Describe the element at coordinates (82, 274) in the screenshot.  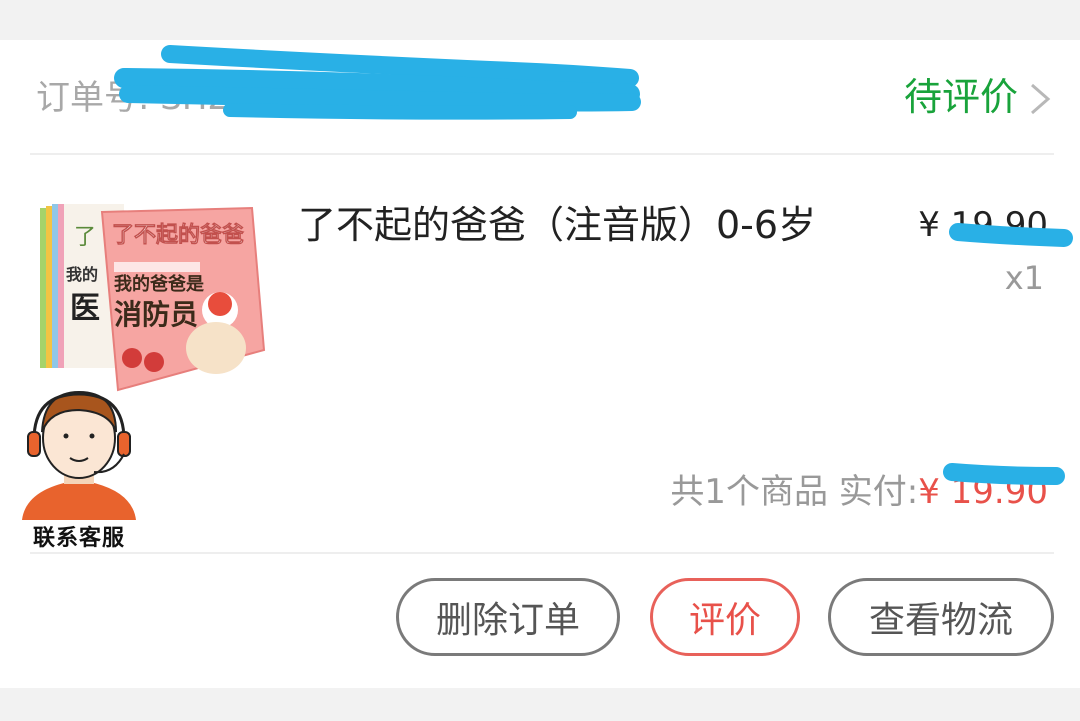
I see `svg-text: 我的` at that location.